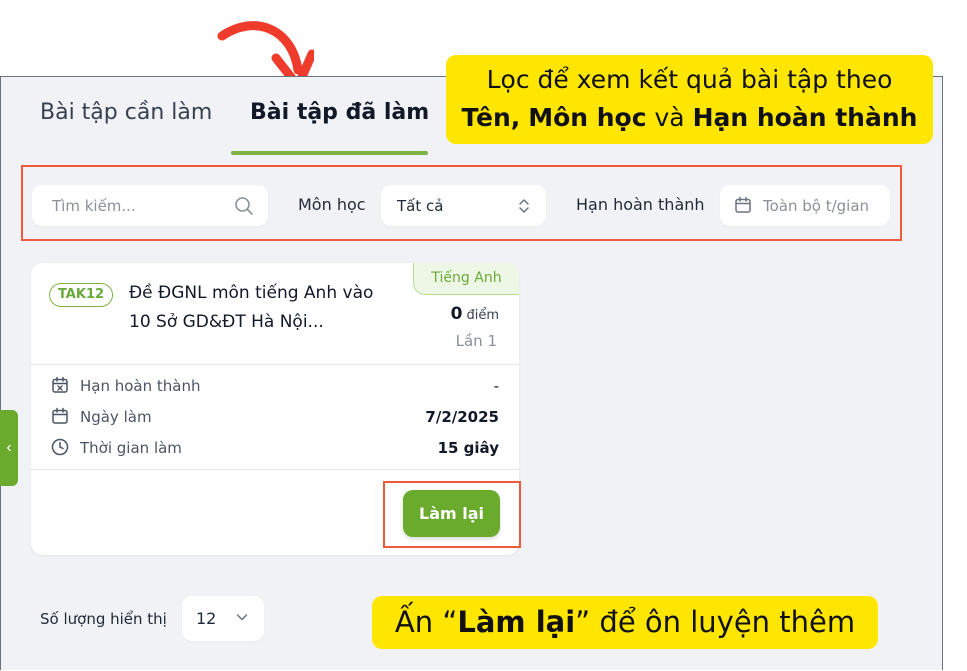 The width and height of the screenshot is (967, 671). Describe the element at coordinates (206, 618) in the screenshot. I see `page-size-value: 12` at that location.